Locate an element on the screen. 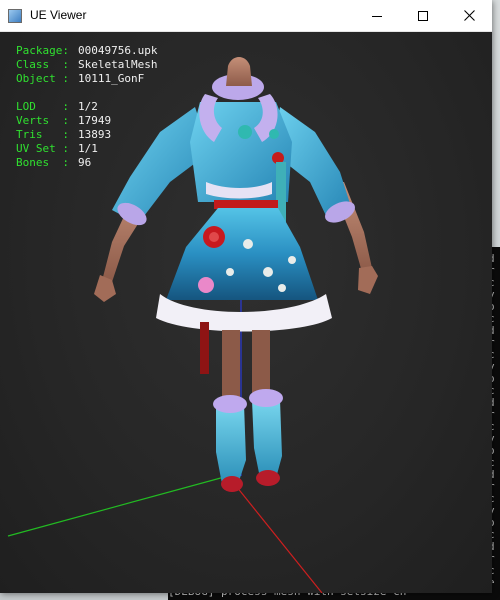  right-boot-fur is located at coordinates (266, 398).